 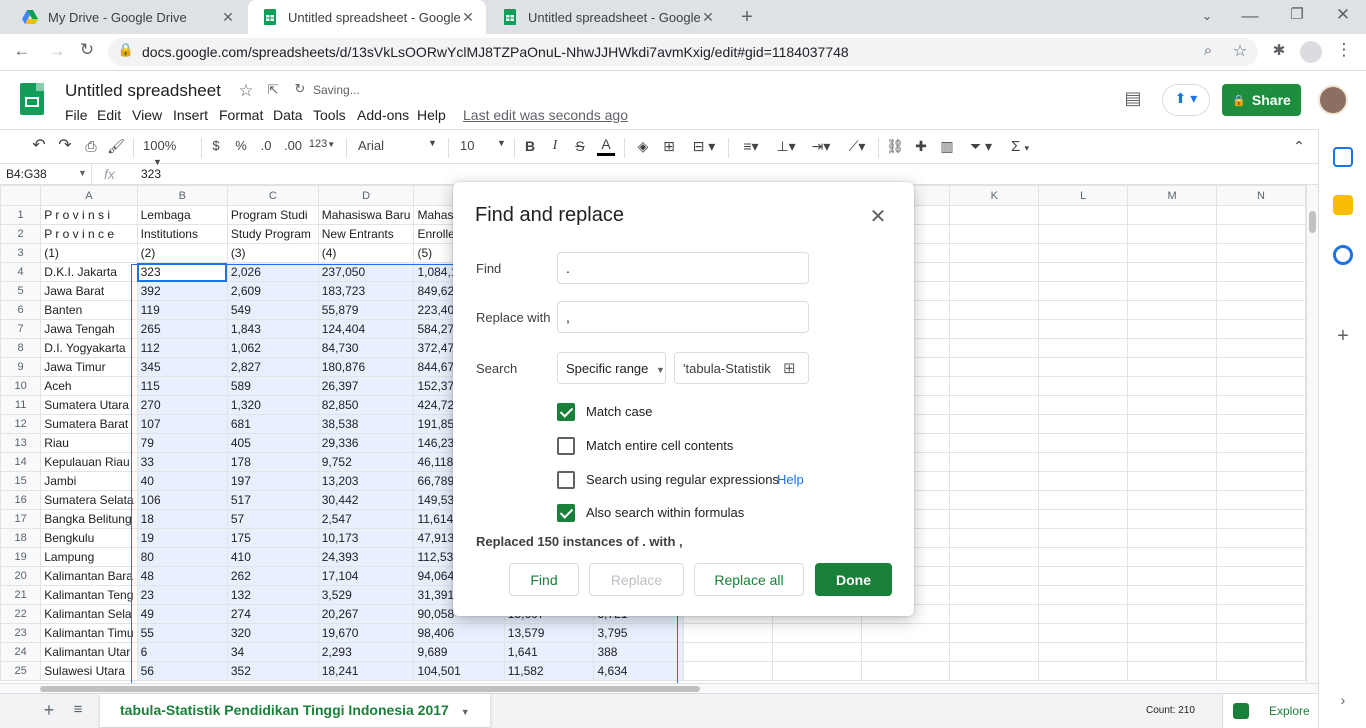 What do you see at coordinates (39, 144) in the screenshot?
I see `undo-icon: ↶` at bounding box center [39, 144].